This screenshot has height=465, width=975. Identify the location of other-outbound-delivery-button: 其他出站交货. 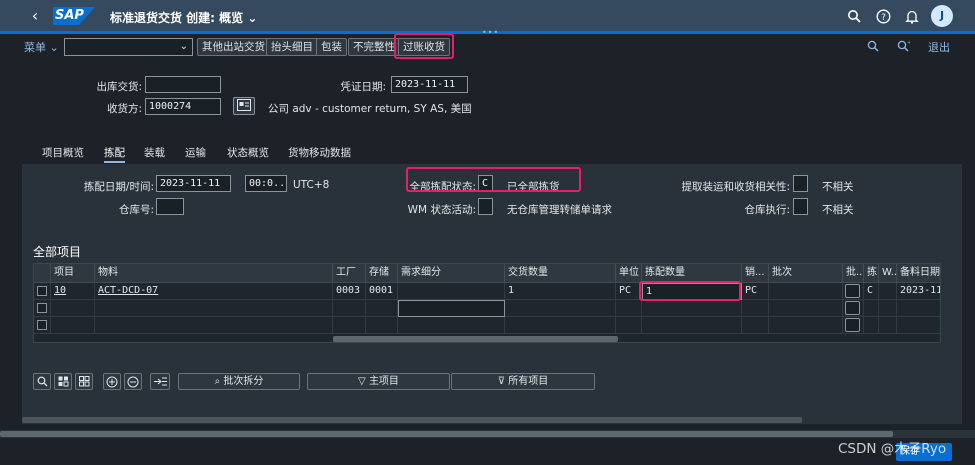
(233, 47).